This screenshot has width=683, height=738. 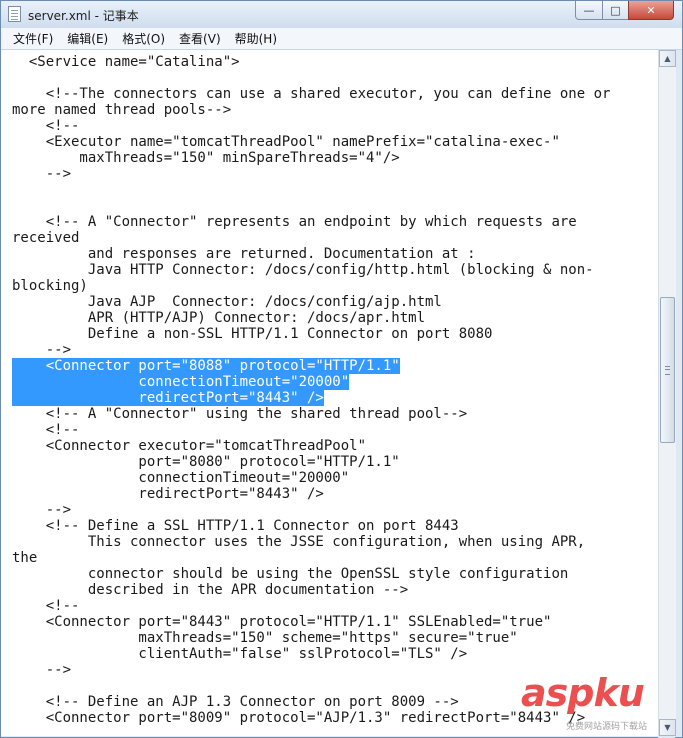 What do you see at coordinates (122, 110) in the screenshot?
I see `line-text: more named thread pools-->` at bounding box center [122, 110].